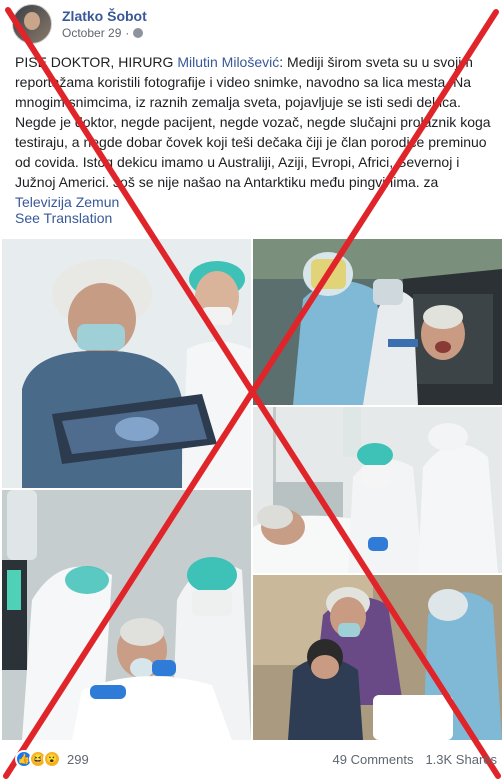 This screenshot has width=503, height=782. I want to click on post-date: October 29, so click(91, 33).